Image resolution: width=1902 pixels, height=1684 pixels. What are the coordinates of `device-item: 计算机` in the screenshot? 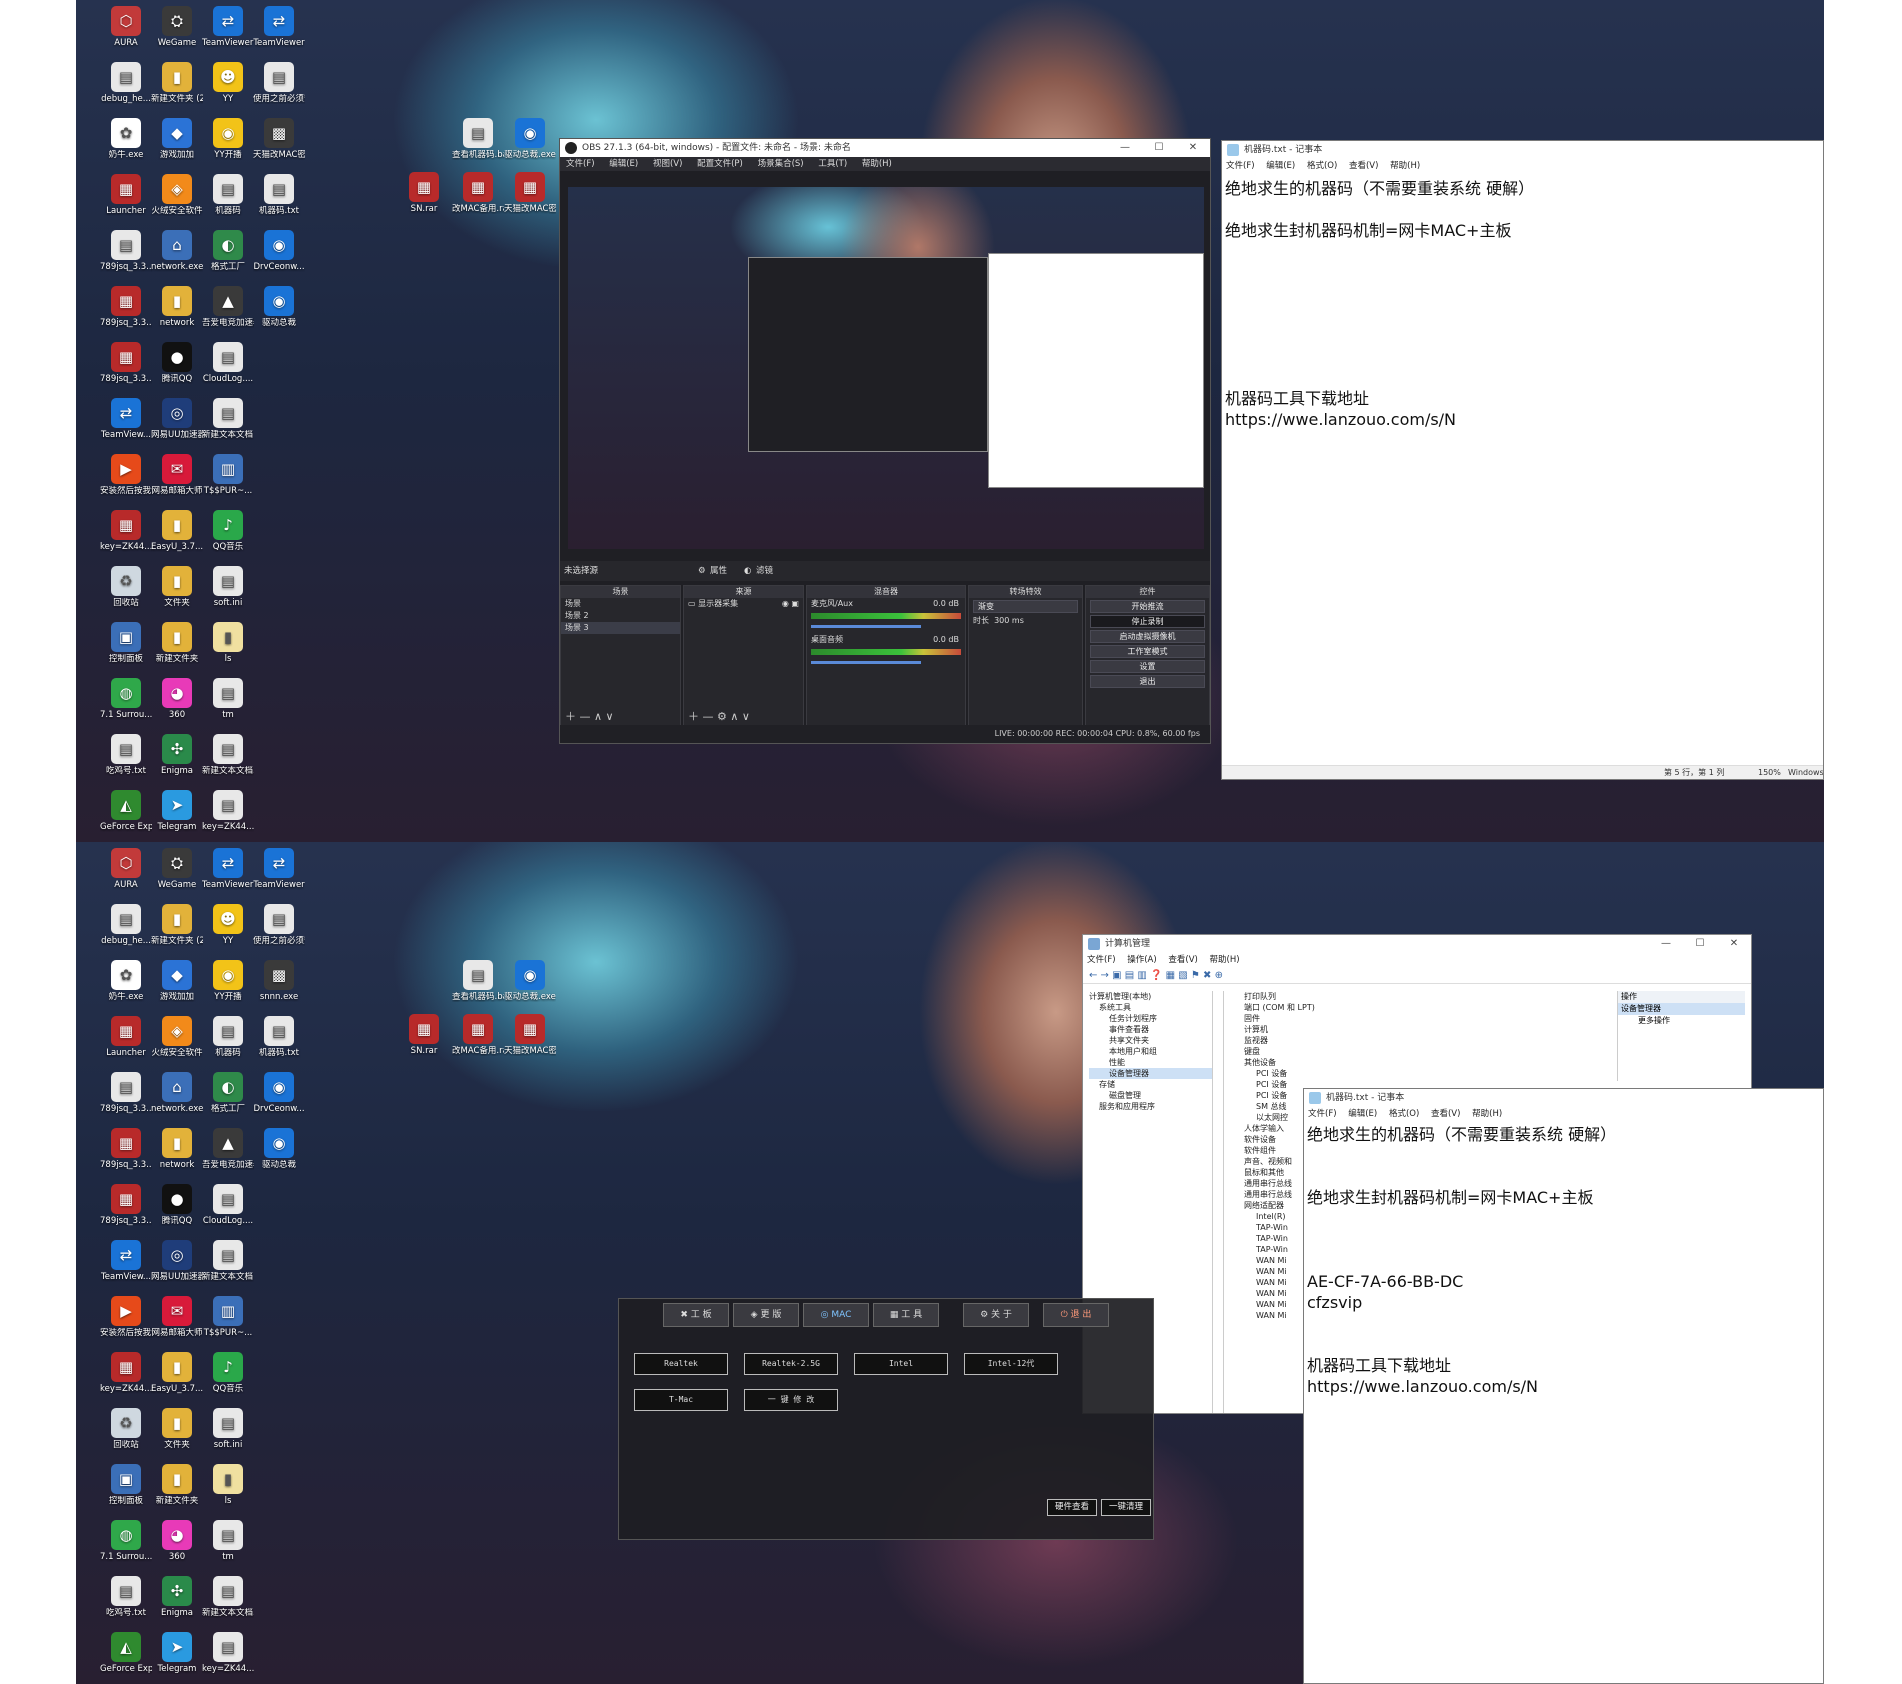 It's located at (1433, 1029).